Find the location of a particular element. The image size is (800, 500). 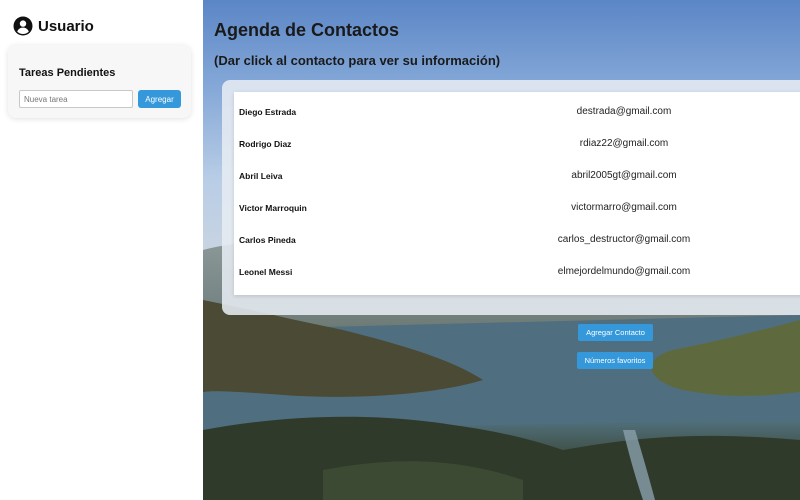

contact-name: Leonel Messi is located at coordinates (266, 272).